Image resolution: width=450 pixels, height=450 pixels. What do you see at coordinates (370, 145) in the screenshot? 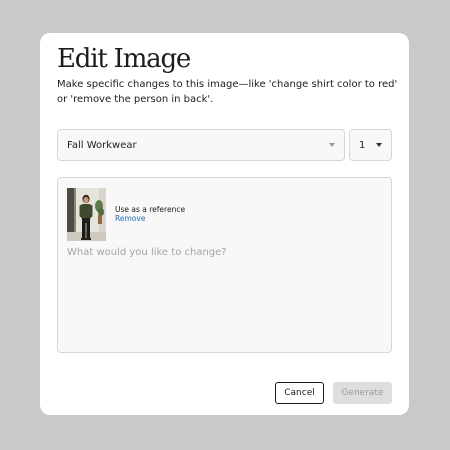
I see `image-count-select: 1` at bounding box center [370, 145].